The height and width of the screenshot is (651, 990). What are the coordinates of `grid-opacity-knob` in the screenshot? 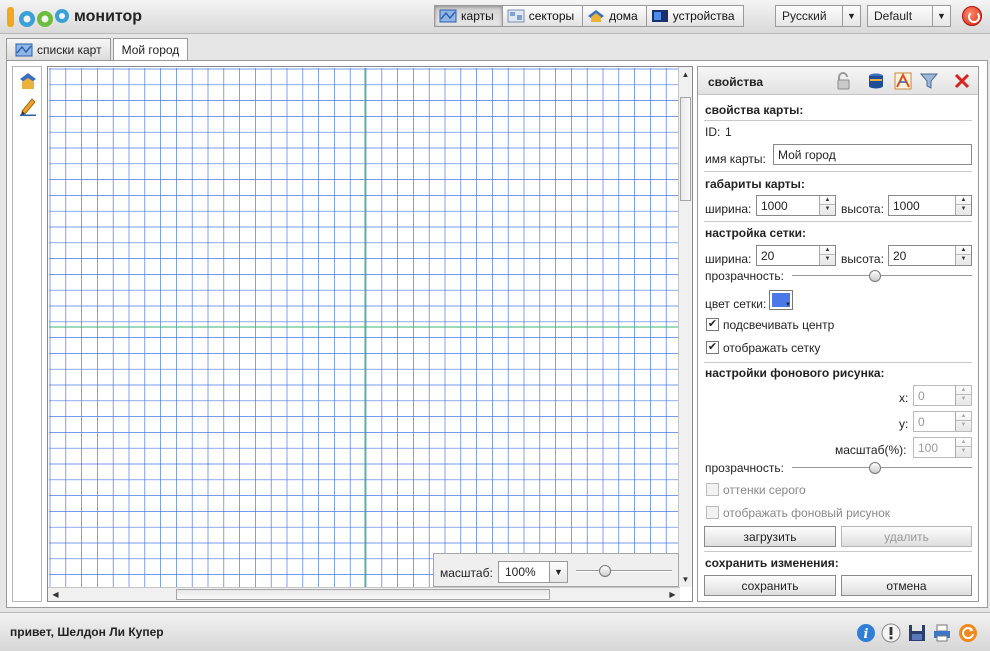 It's located at (874, 276).